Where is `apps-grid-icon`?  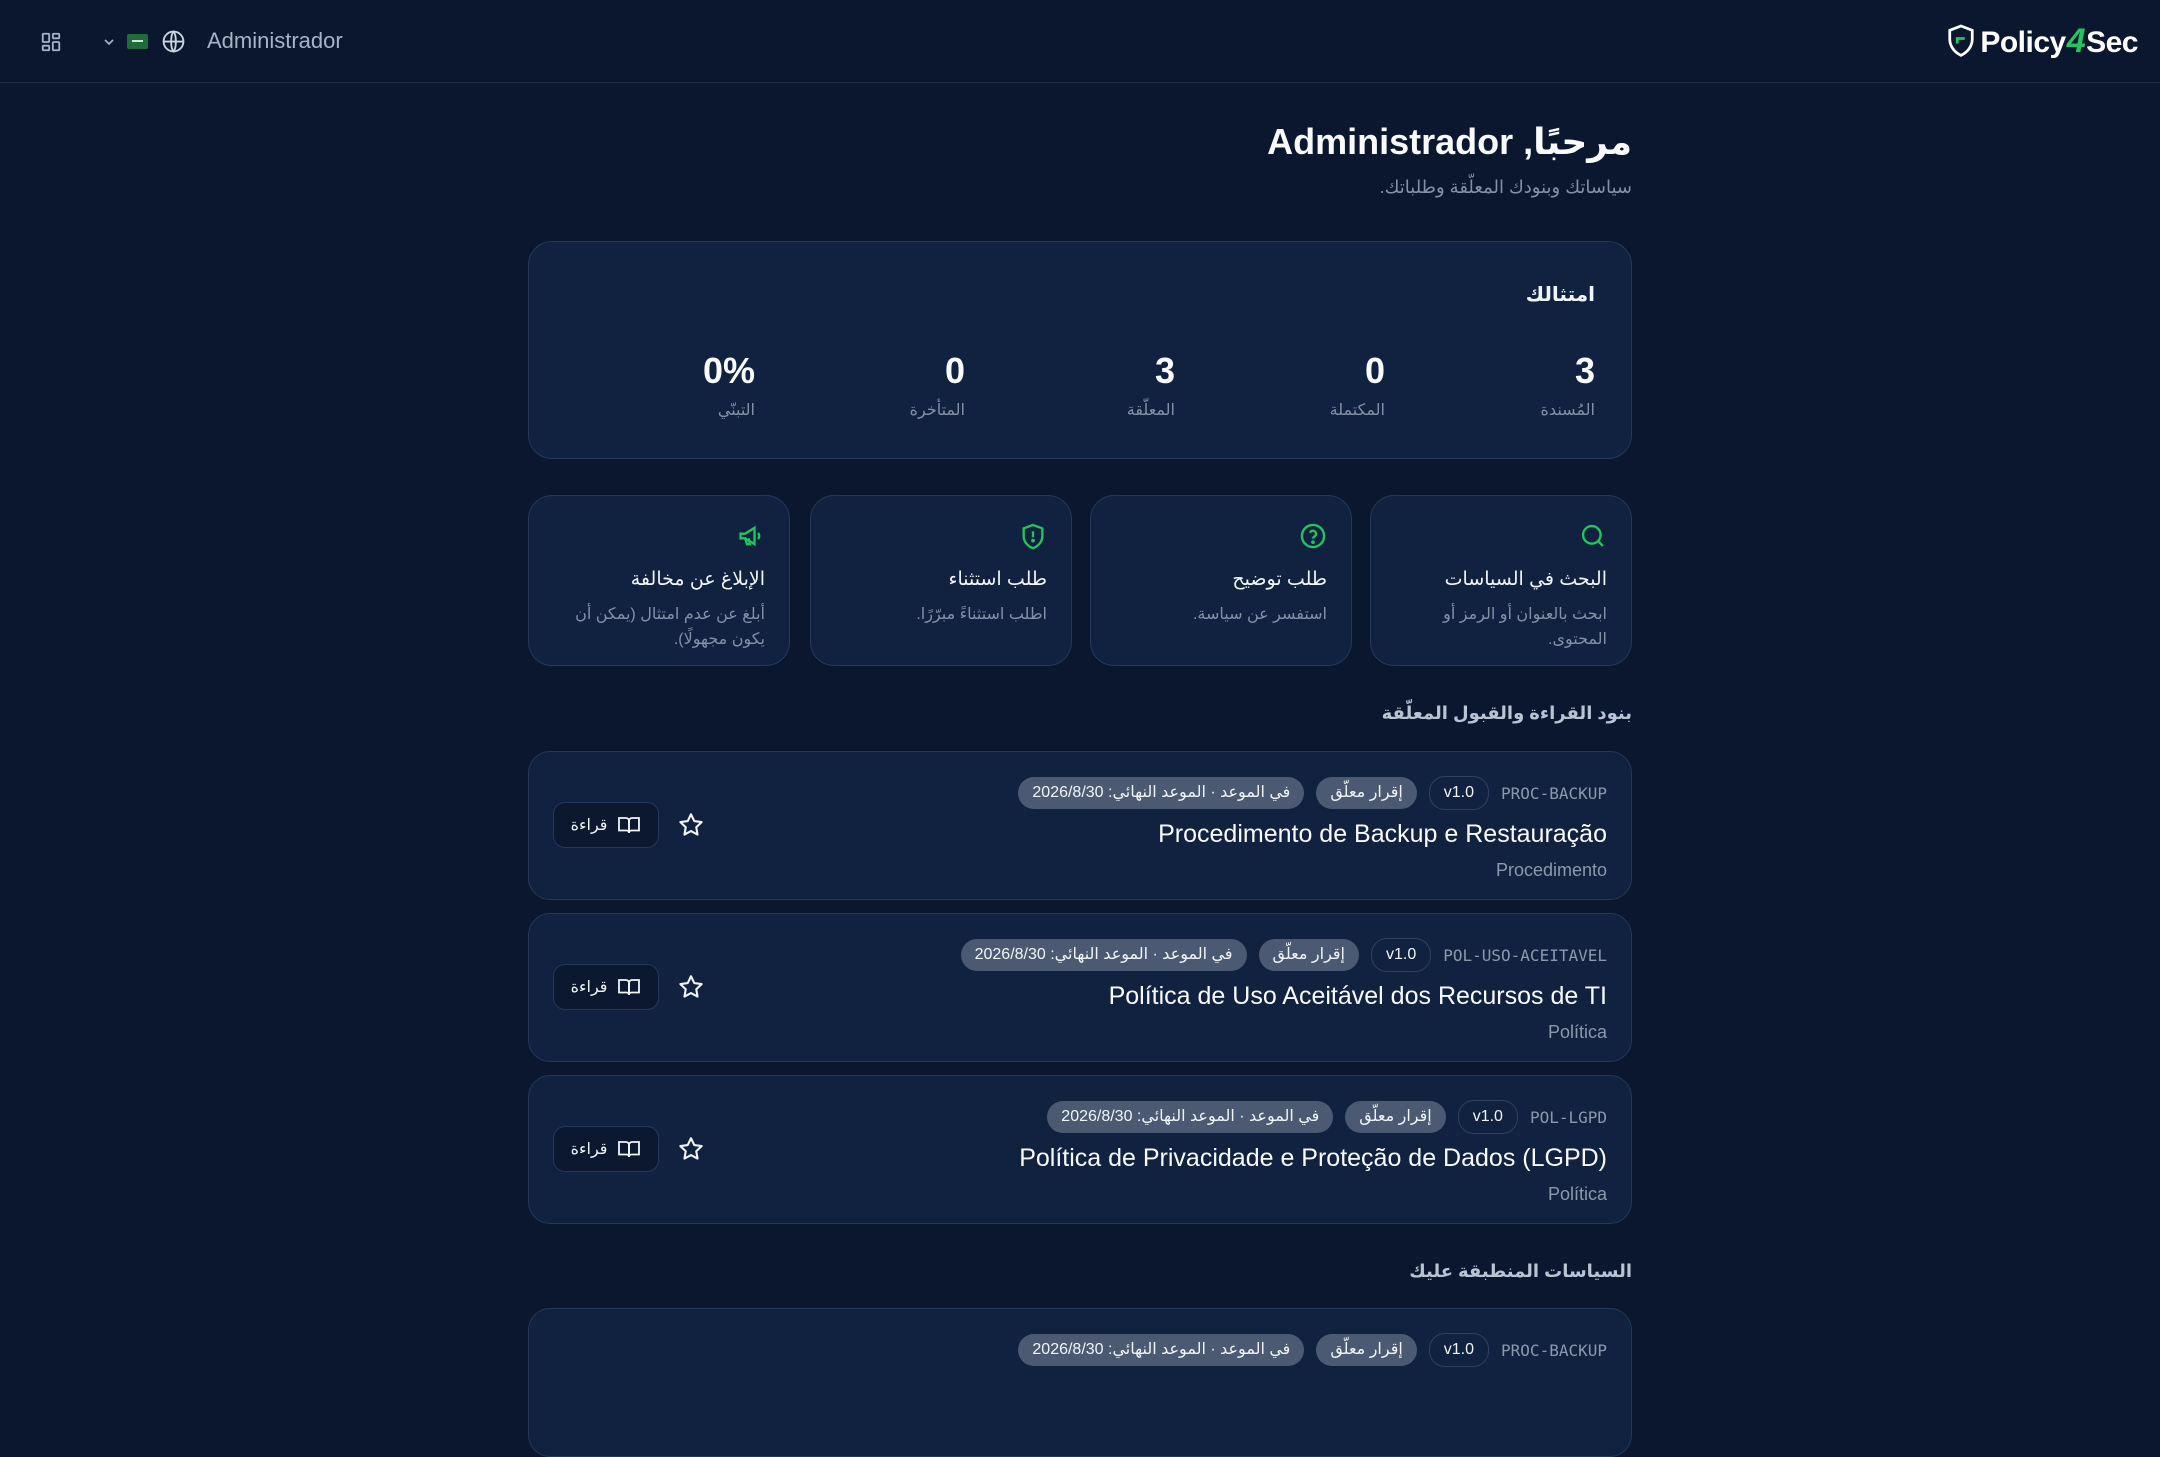 apps-grid-icon is located at coordinates (51, 42).